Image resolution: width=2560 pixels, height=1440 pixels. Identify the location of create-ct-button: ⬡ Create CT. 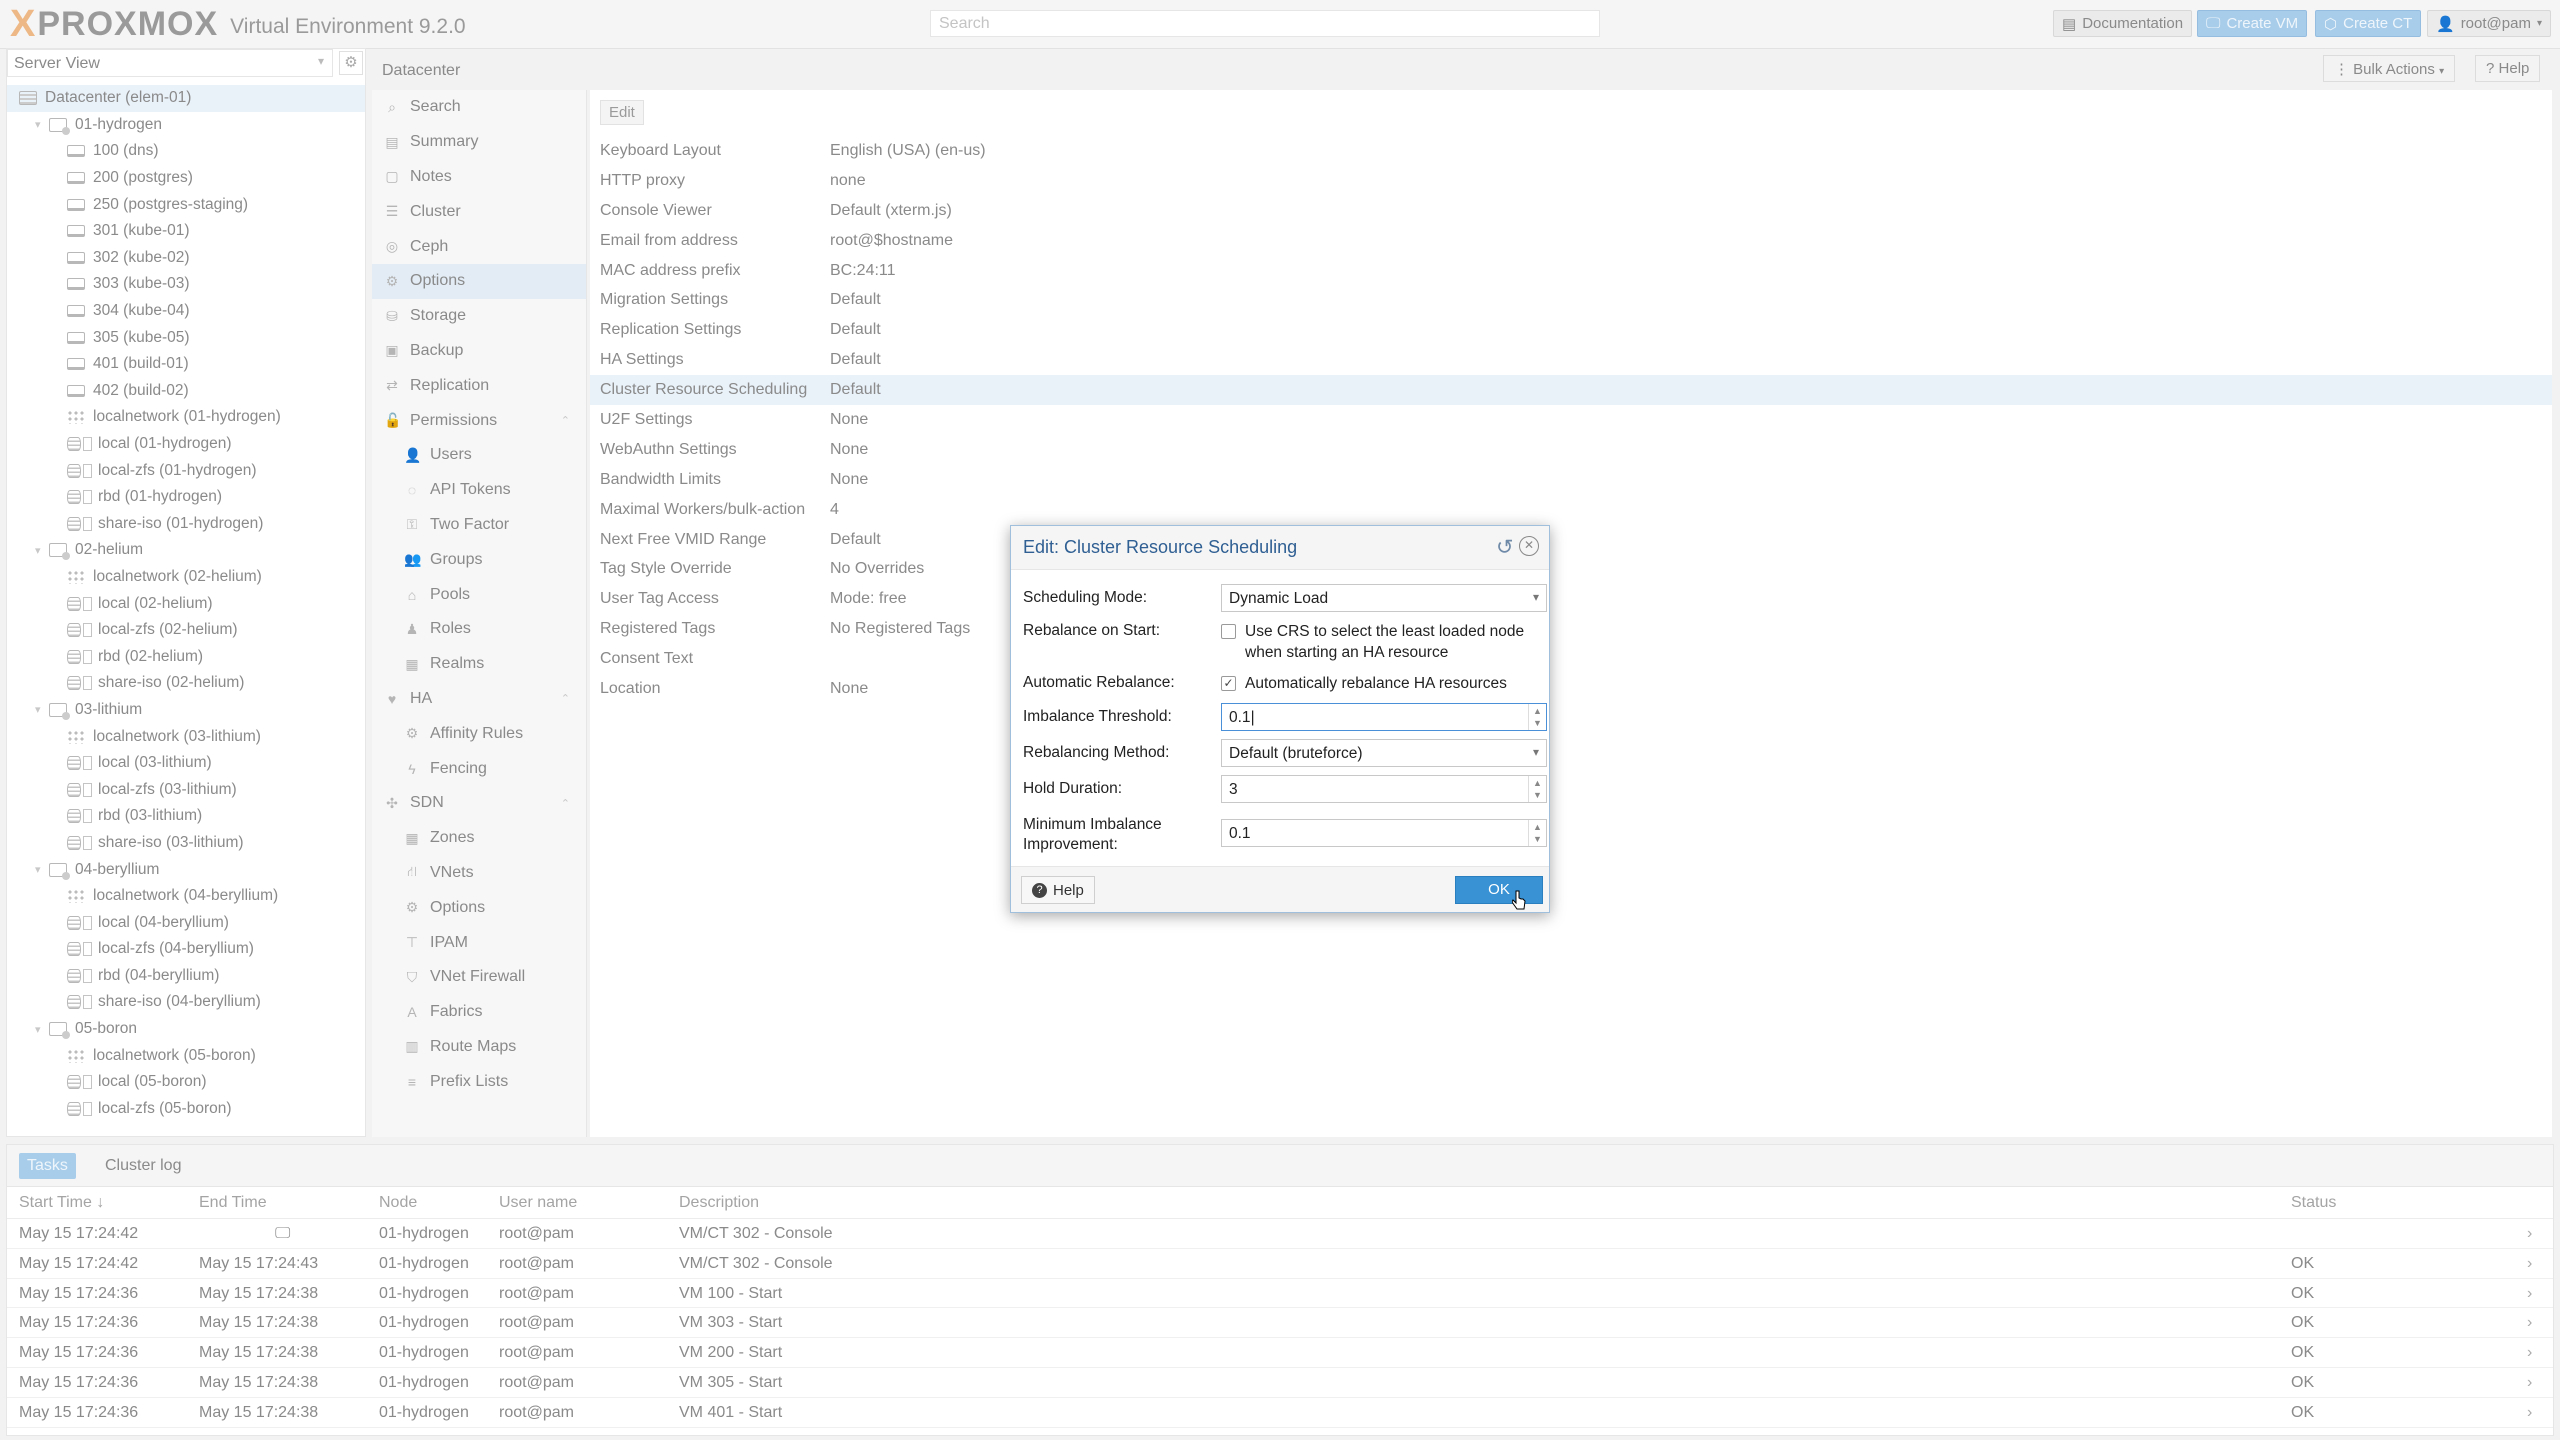
(2368, 23).